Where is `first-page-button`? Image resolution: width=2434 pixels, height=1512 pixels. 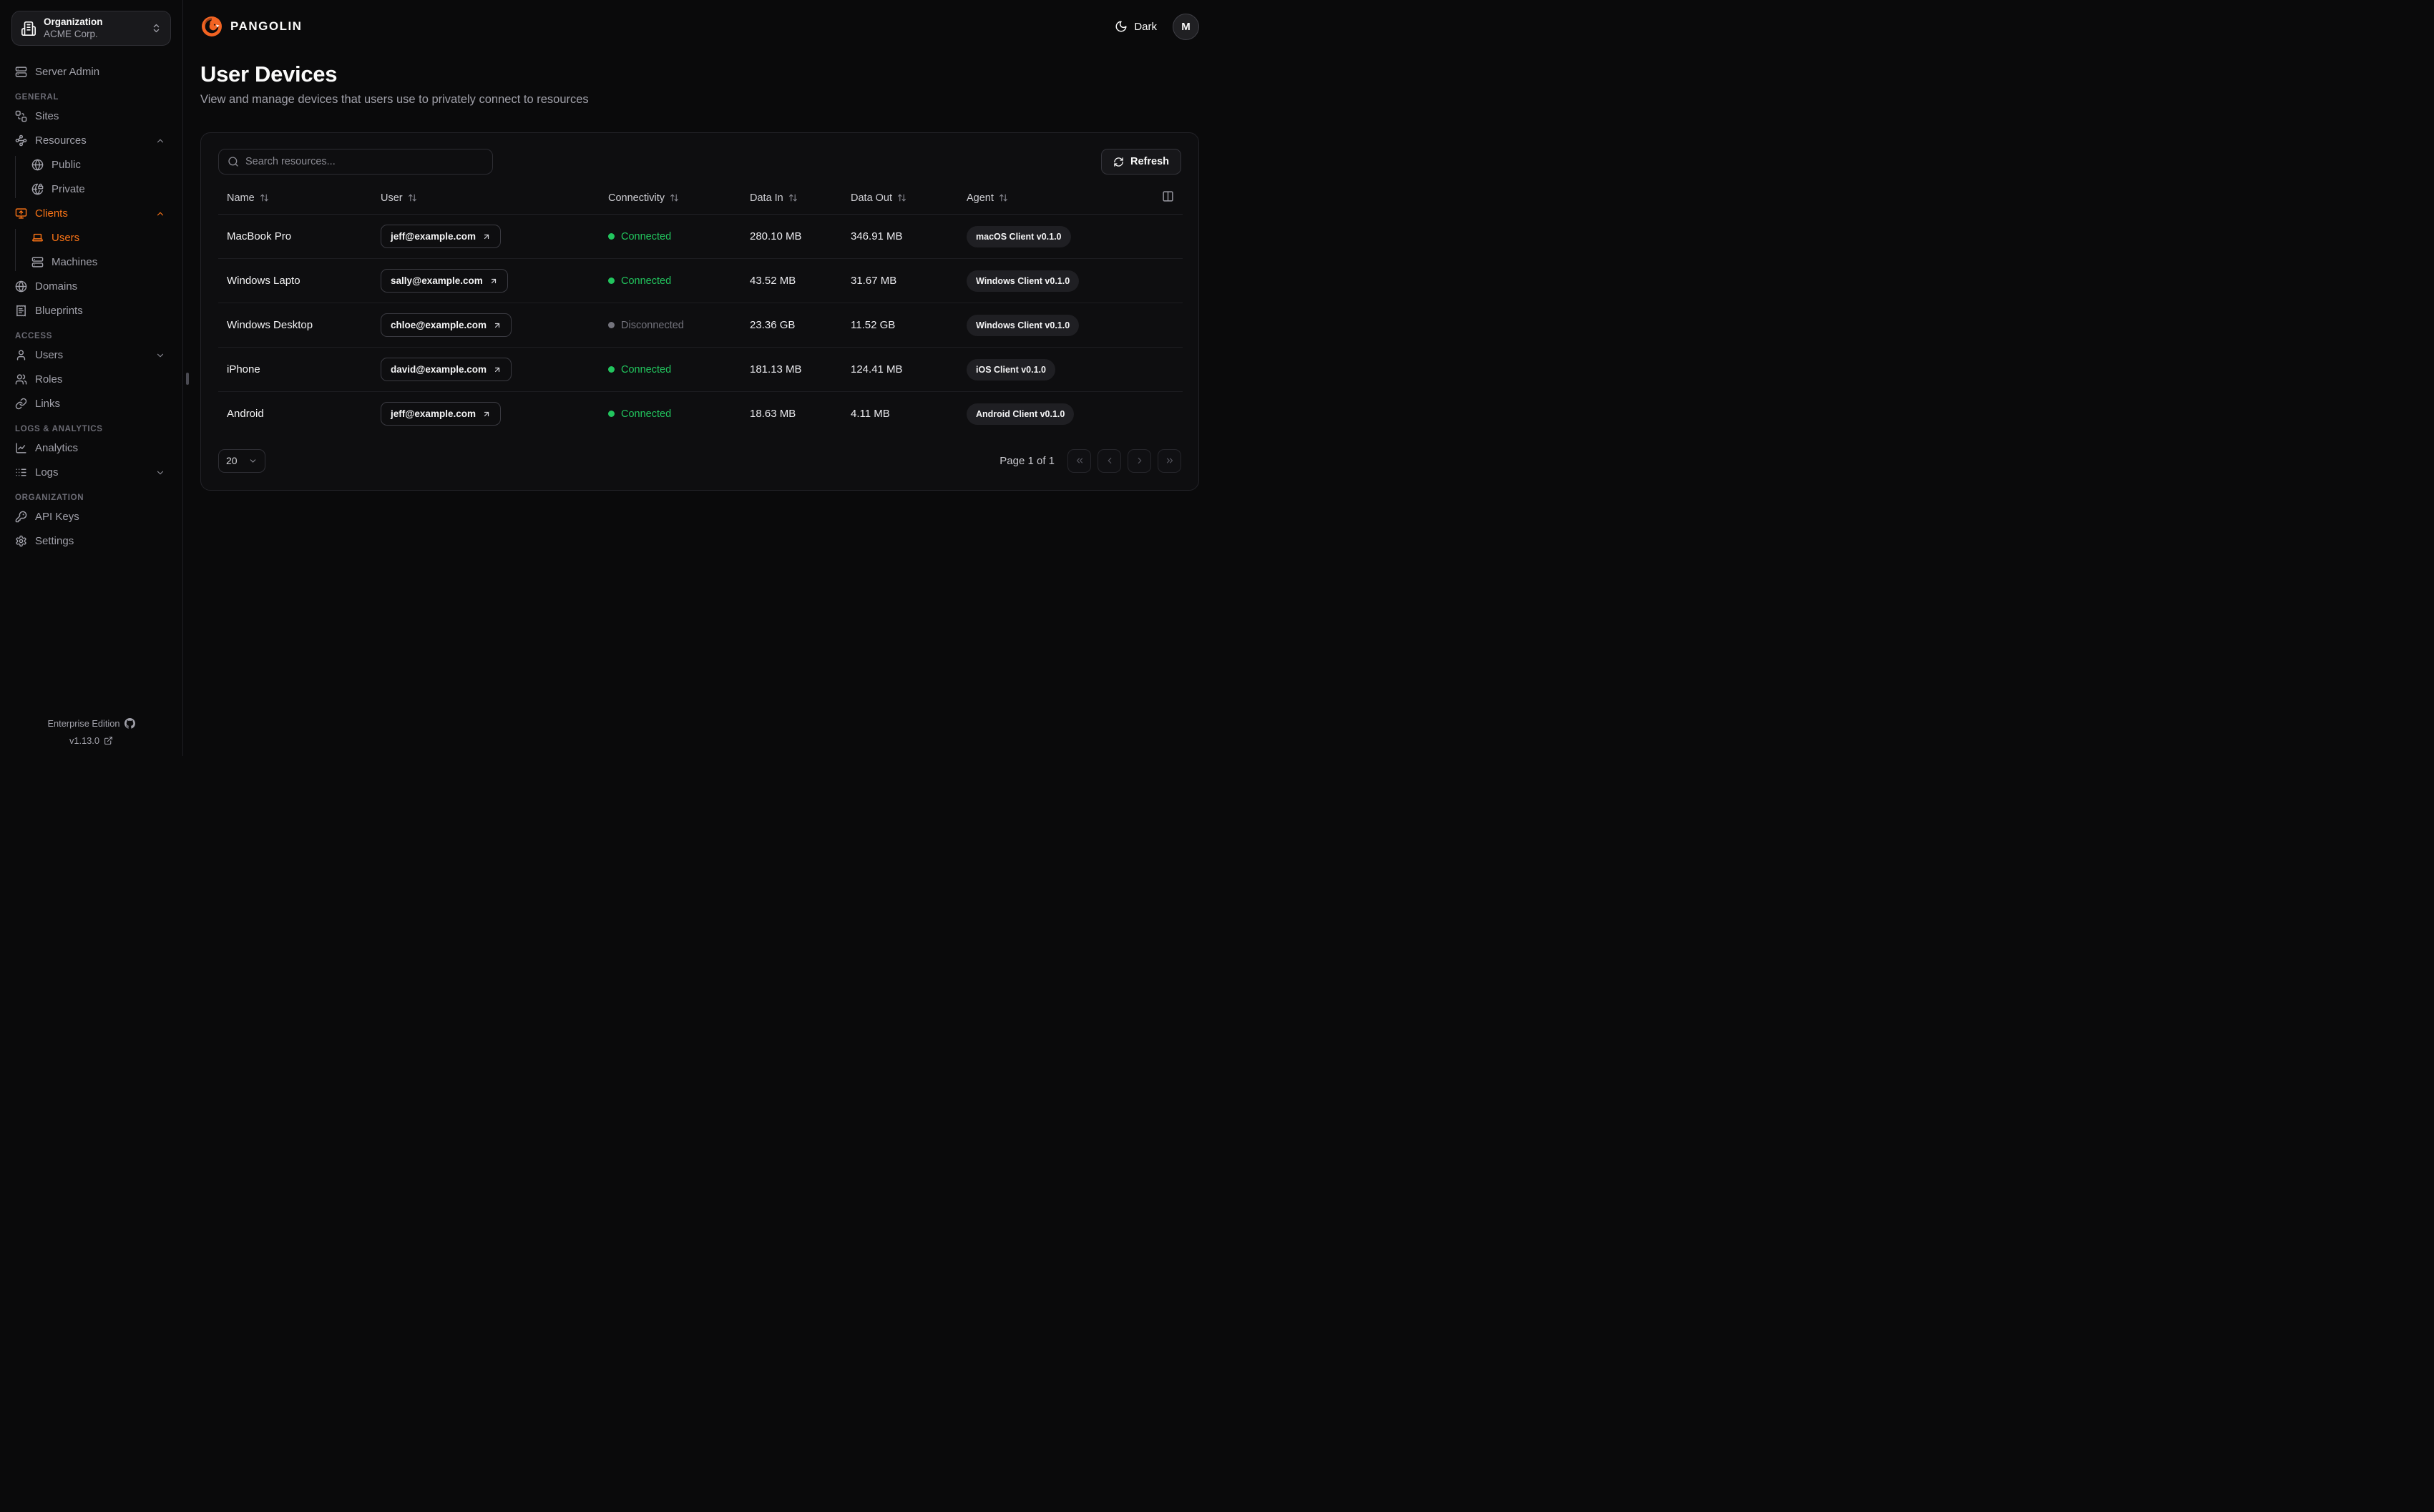 first-page-button is located at coordinates (1079, 460).